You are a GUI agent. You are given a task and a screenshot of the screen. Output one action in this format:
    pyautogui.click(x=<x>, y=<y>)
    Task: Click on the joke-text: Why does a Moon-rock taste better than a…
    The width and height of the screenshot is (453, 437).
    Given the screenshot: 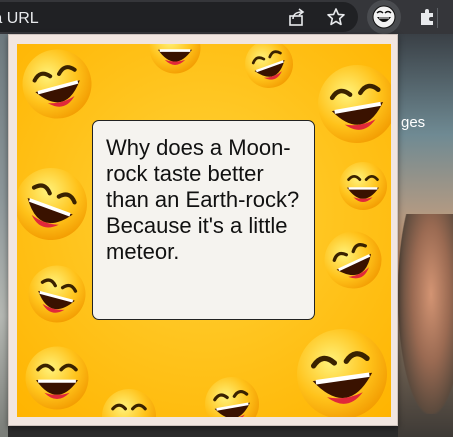 What is the action you would take?
    pyautogui.click(x=203, y=199)
    